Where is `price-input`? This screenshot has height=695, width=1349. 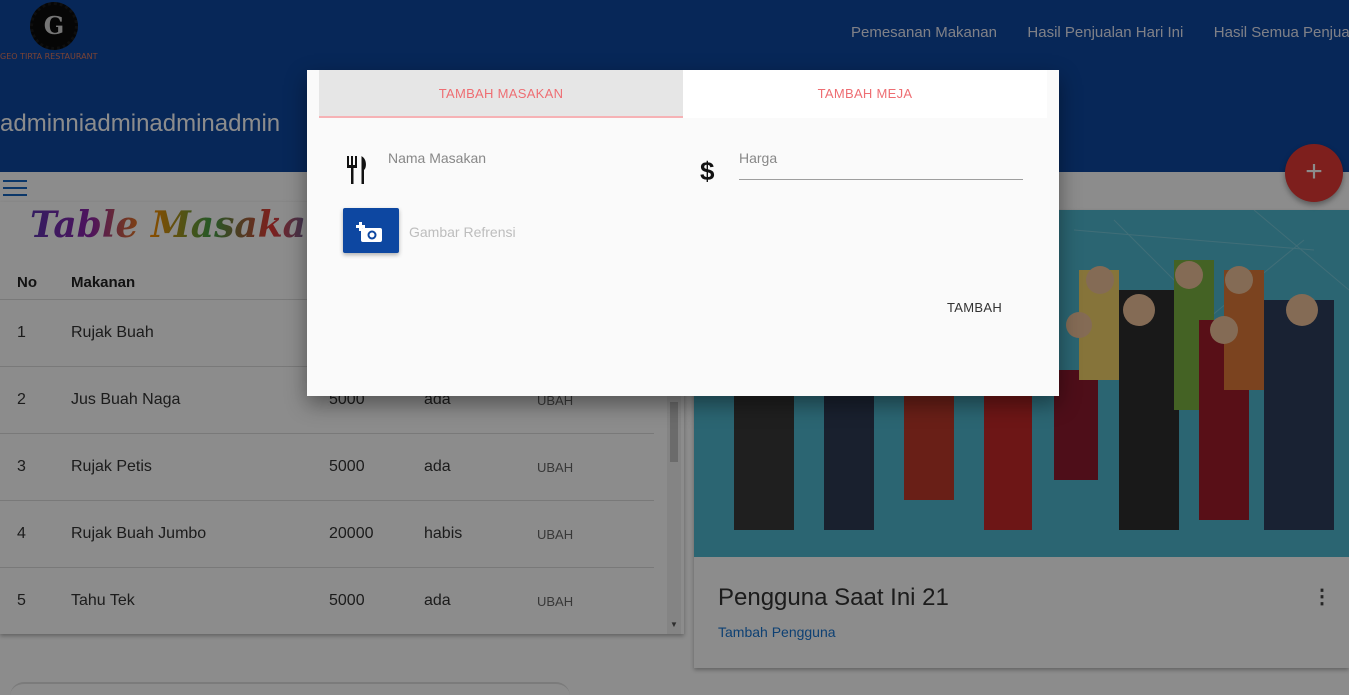 price-input is located at coordinates (881, 179).